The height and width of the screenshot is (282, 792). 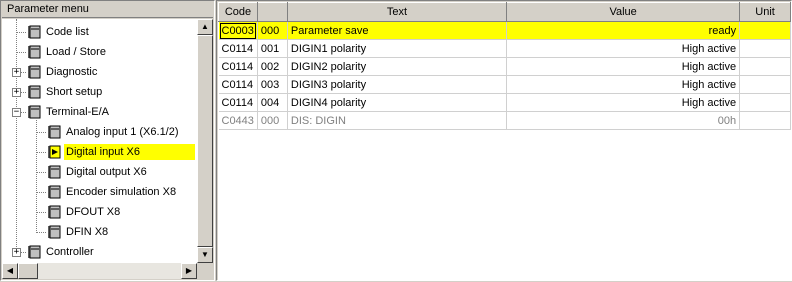 What do you see at coordinates (397, 12) in the screenshot?
I see `column-header-text: Text` at bounding box center [397, 12].